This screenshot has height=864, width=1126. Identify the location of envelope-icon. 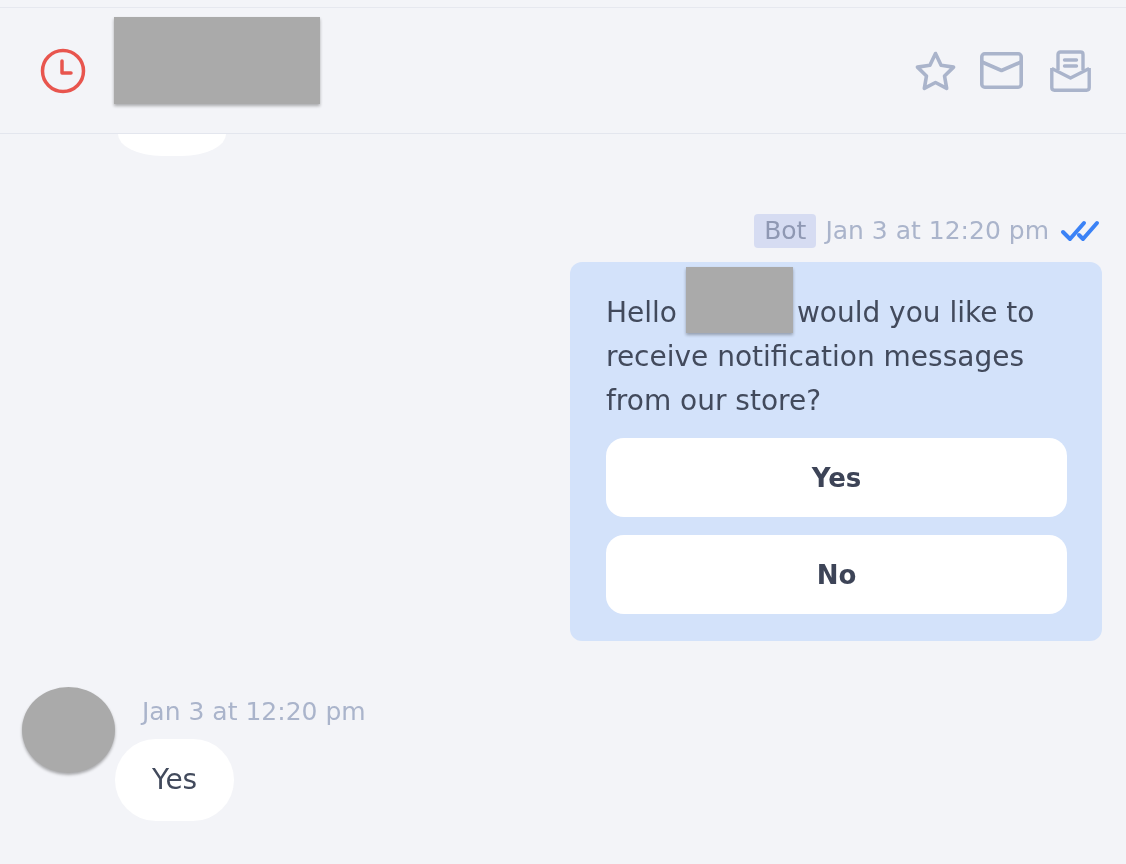
(1001, 70).